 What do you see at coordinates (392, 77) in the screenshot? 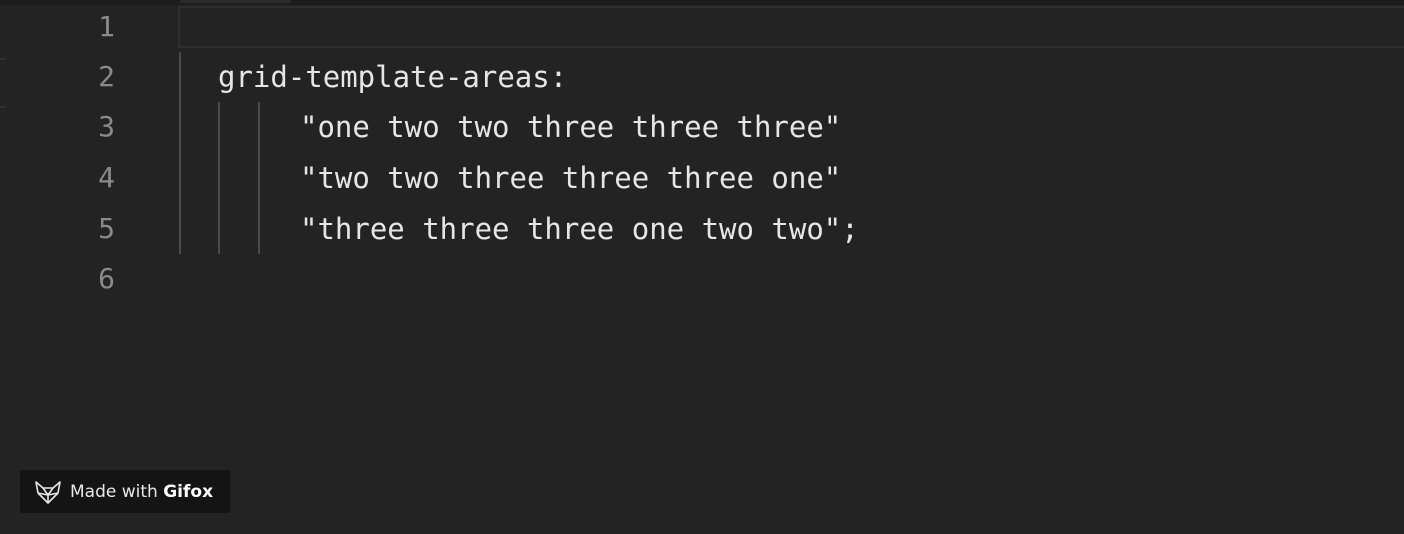
I see `code-line: grid-template-areas:` at bounding box center [392, 77].